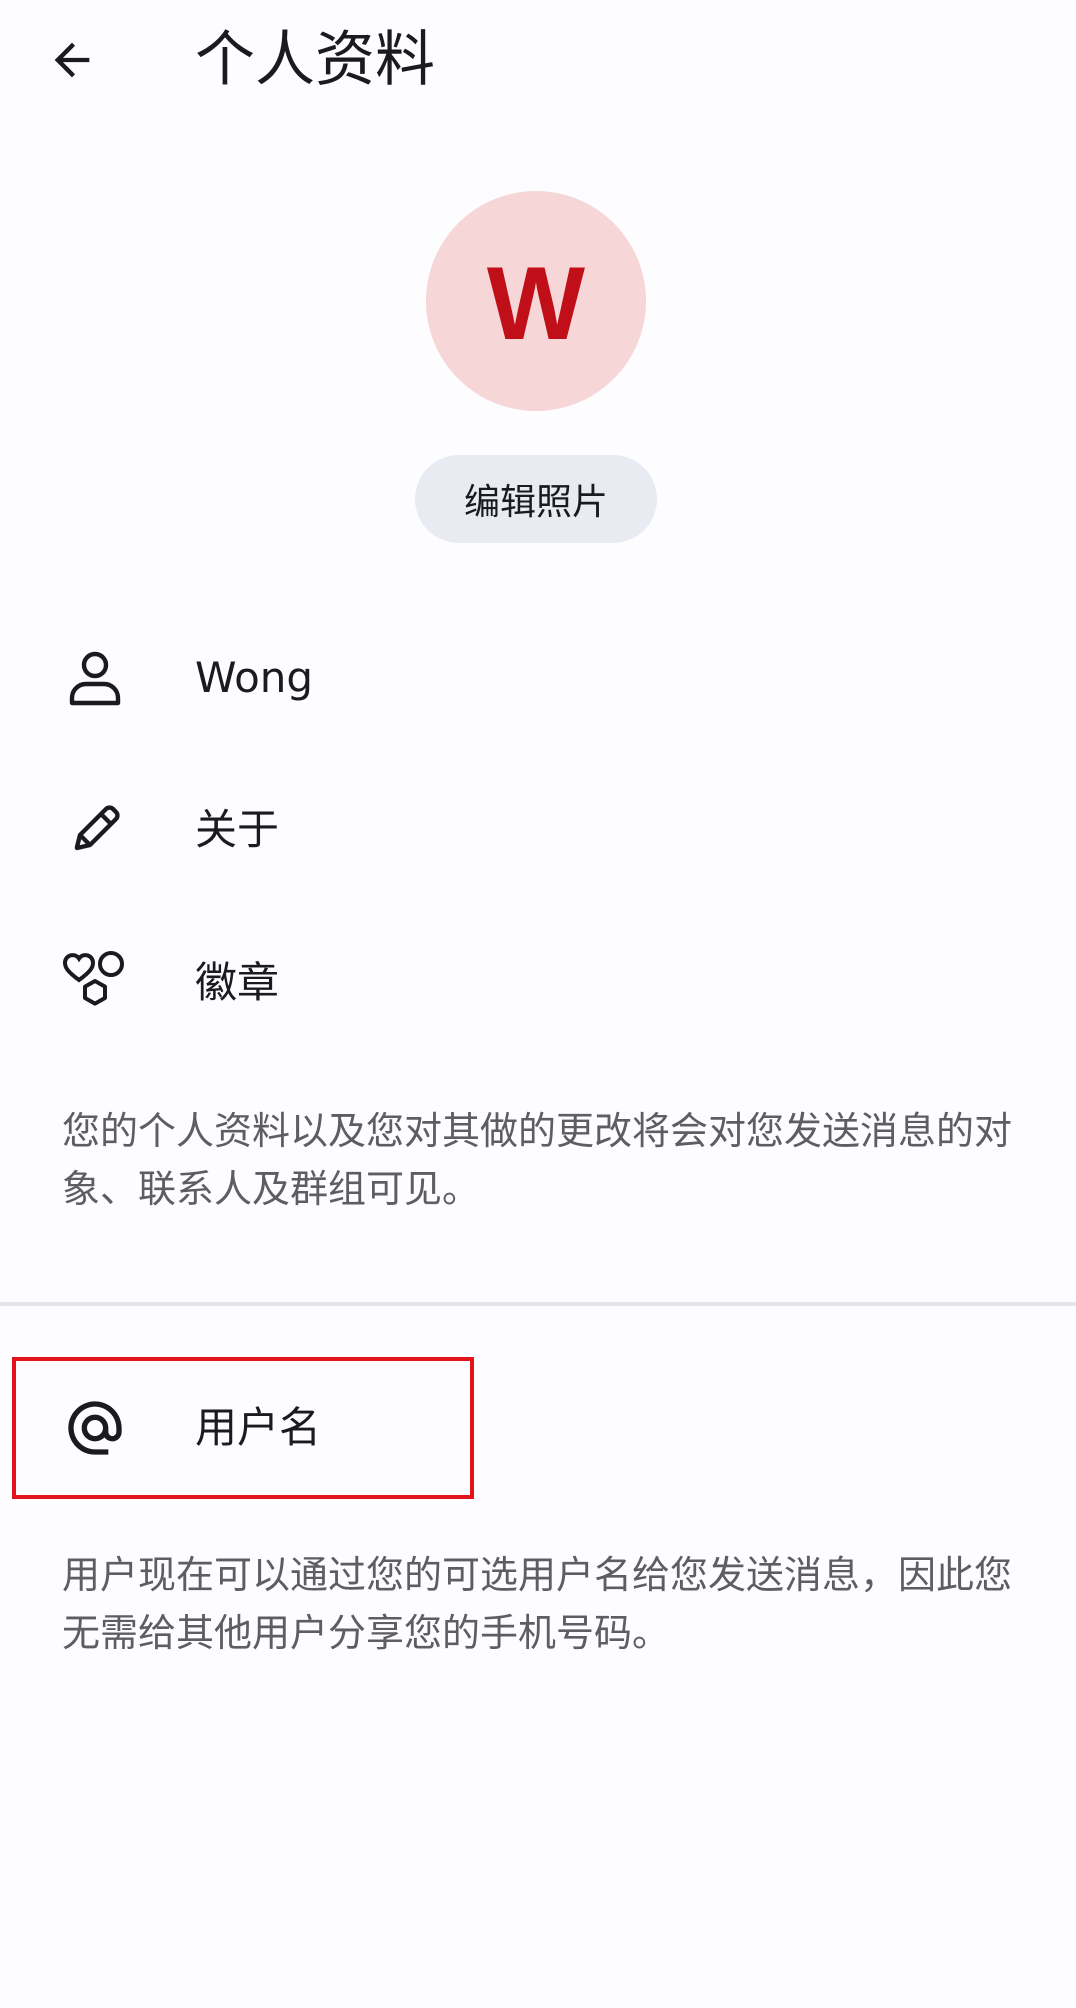 The image size is (1076, 2008). I want to click on profile-visibility-note: 您的个人资料以及您对其做的更改将会对您发送消息的对象、联系人及群组可见。, so click(537, 1160).